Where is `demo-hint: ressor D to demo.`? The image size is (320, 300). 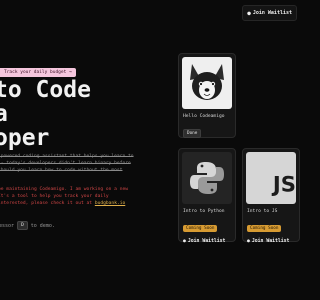
demo-hint: ressor D to demo. is located at coordinates (27, 225).